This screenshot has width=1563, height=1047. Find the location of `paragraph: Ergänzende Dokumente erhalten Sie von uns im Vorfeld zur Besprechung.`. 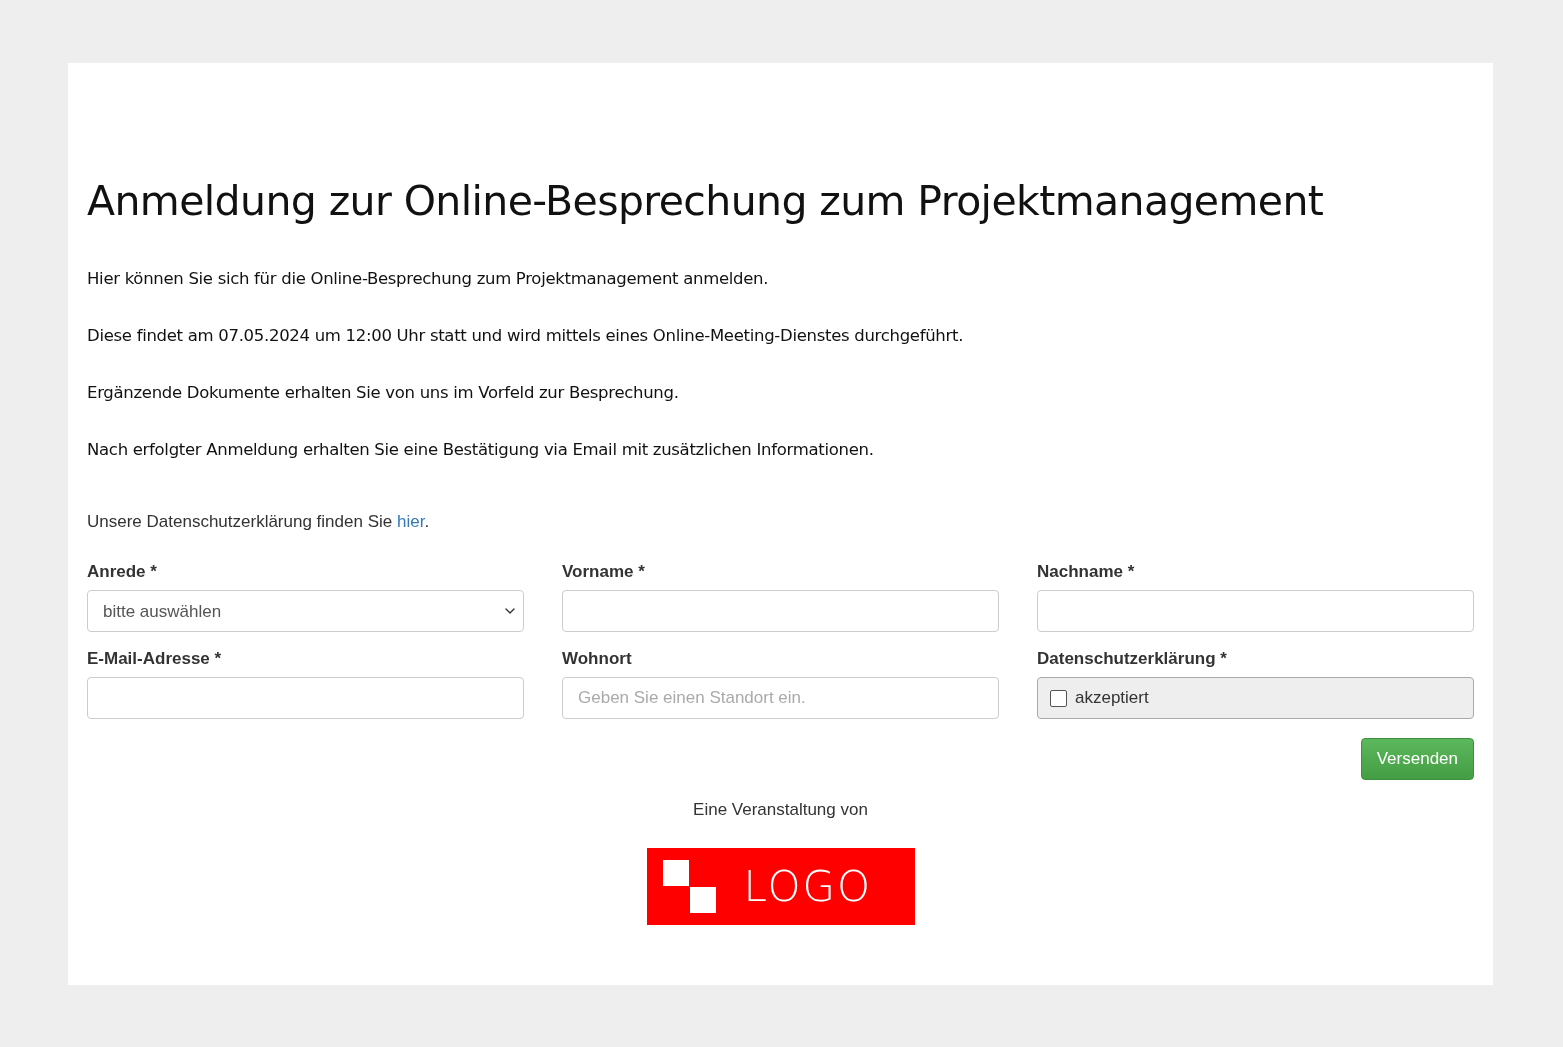

paragraph: Ergänzende Dokumente erhalten Sie von uns im Vorfeld zur Besprechung. is located at coordinates (383, 393).